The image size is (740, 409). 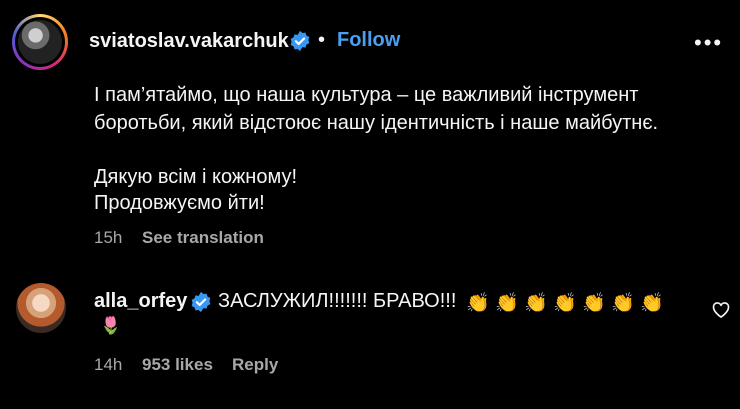 I want to click on reply-button: Reply, so click(x=255, y=365).